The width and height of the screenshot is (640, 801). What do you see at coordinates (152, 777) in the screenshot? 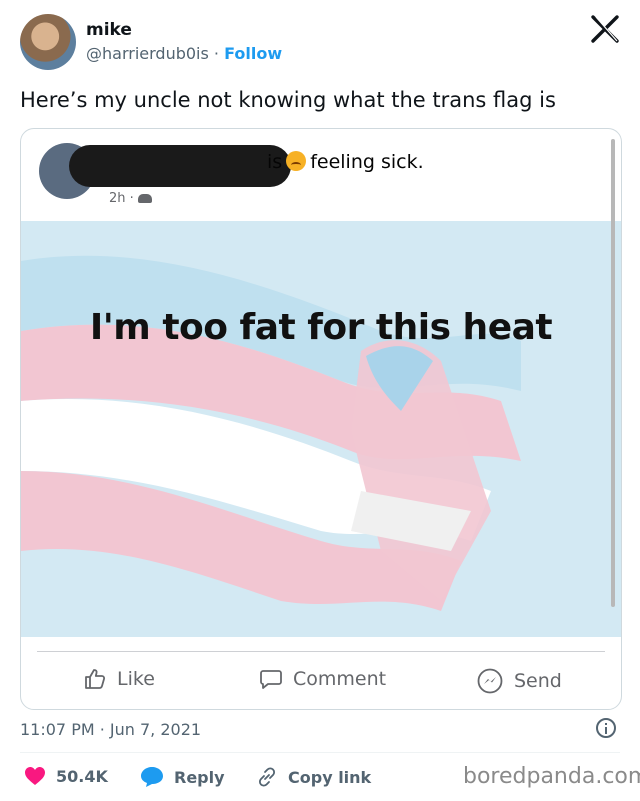
I see `reply-bubble-icon` at bounding box center [152, 777].